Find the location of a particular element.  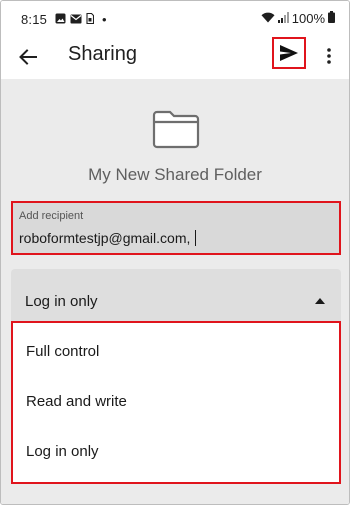

back-button is located at coordinates (28, 57).